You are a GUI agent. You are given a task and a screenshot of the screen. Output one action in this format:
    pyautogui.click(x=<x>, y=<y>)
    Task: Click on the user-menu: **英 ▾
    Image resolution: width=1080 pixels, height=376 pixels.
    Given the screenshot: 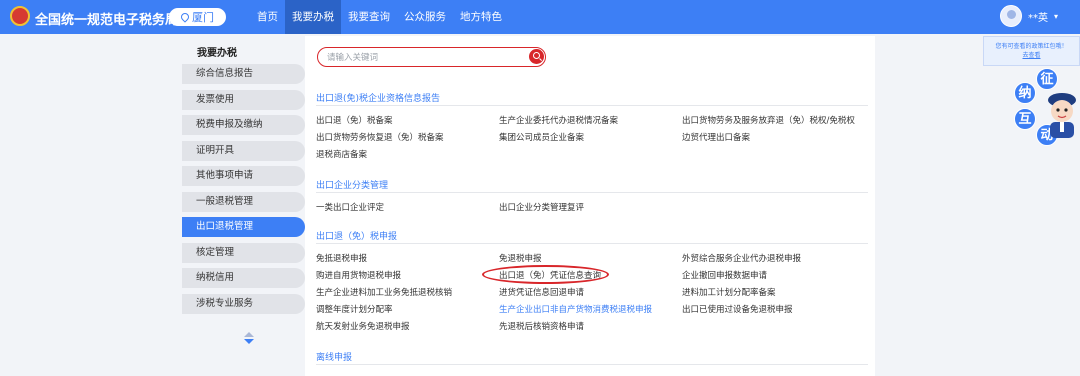 What is the action you would take?
    pyautogui.click(x=1029, y=16)
    